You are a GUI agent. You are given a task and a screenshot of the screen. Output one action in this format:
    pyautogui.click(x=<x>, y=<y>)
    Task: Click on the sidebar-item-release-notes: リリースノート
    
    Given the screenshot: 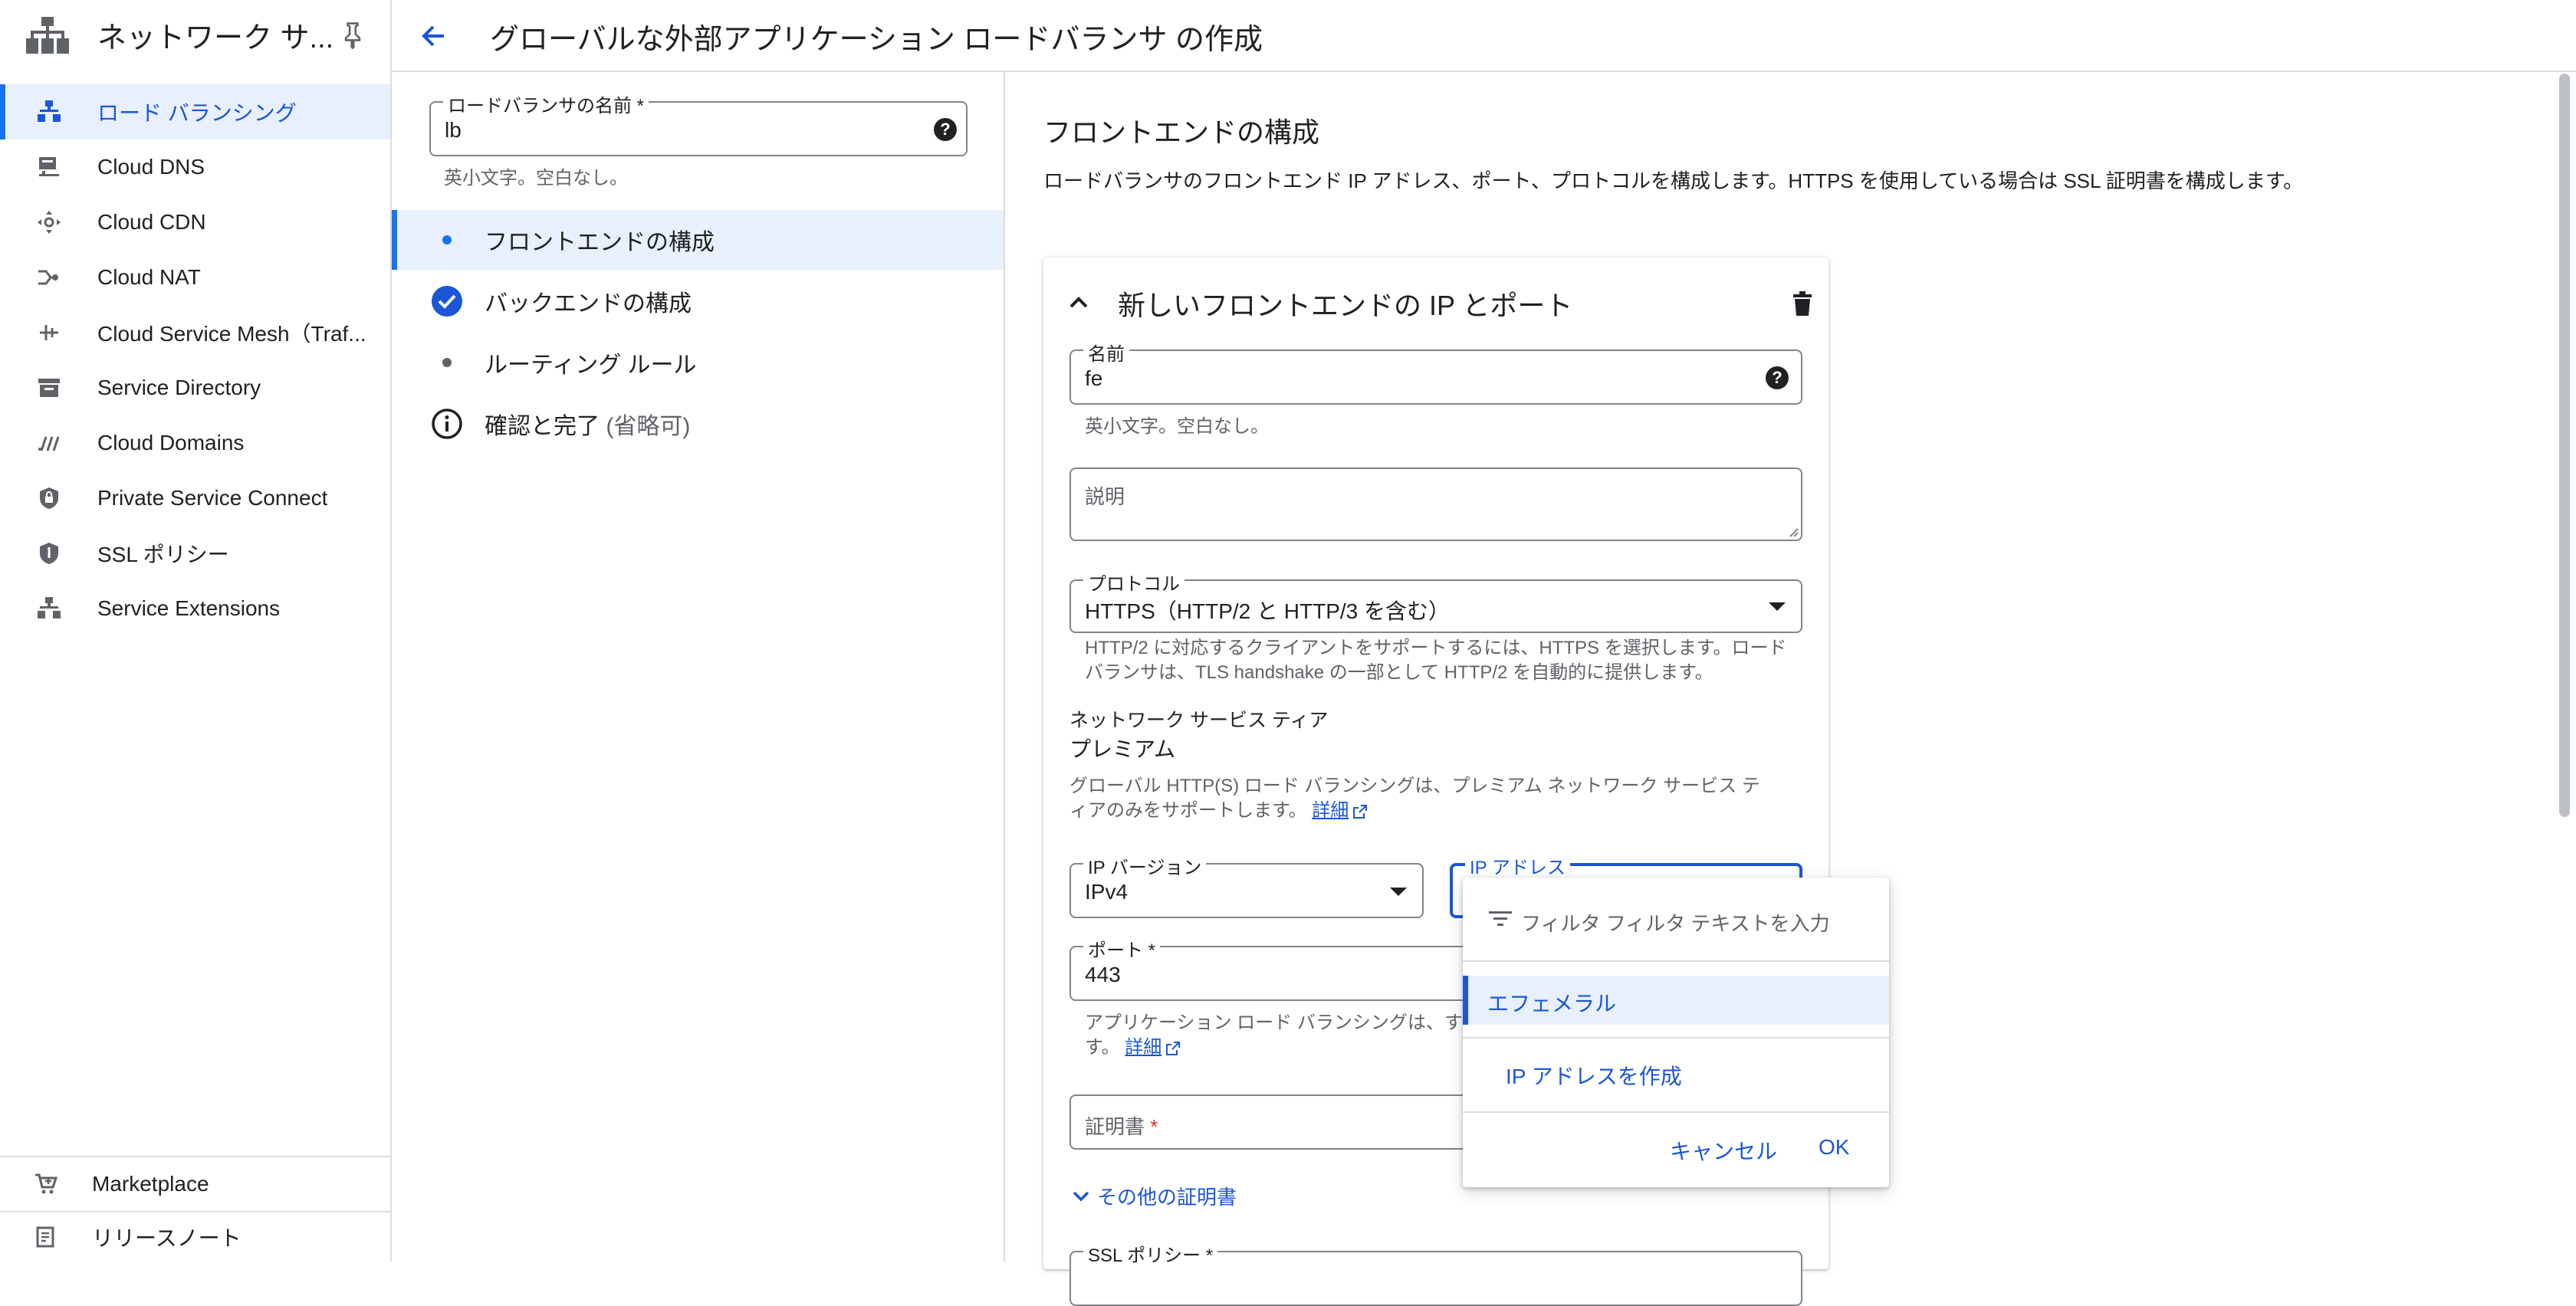 What is the action you would take?
    pyautogui.click(x=195, y=1237)
    